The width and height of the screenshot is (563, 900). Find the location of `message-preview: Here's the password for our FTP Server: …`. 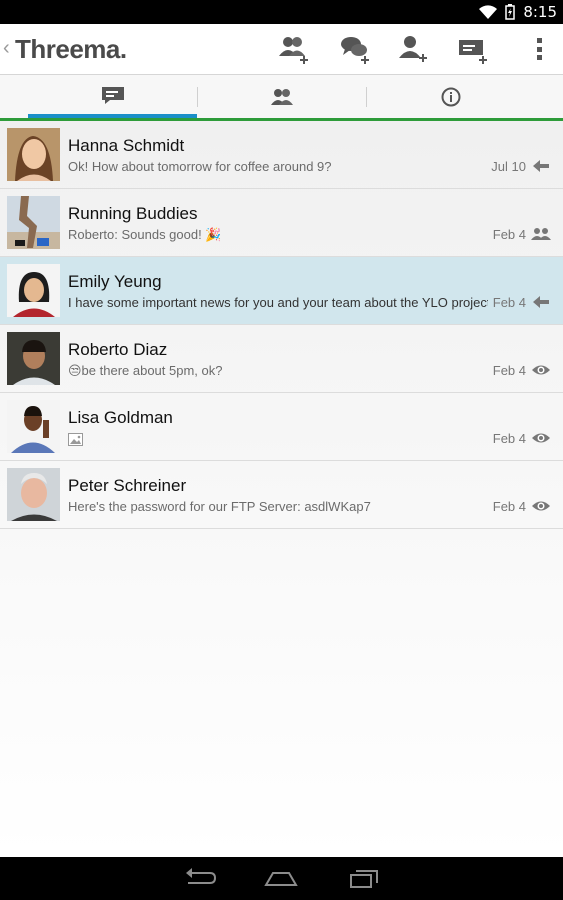

message-preview: Here's the password for our FTP Server: … is located at coordinates (219, 506).